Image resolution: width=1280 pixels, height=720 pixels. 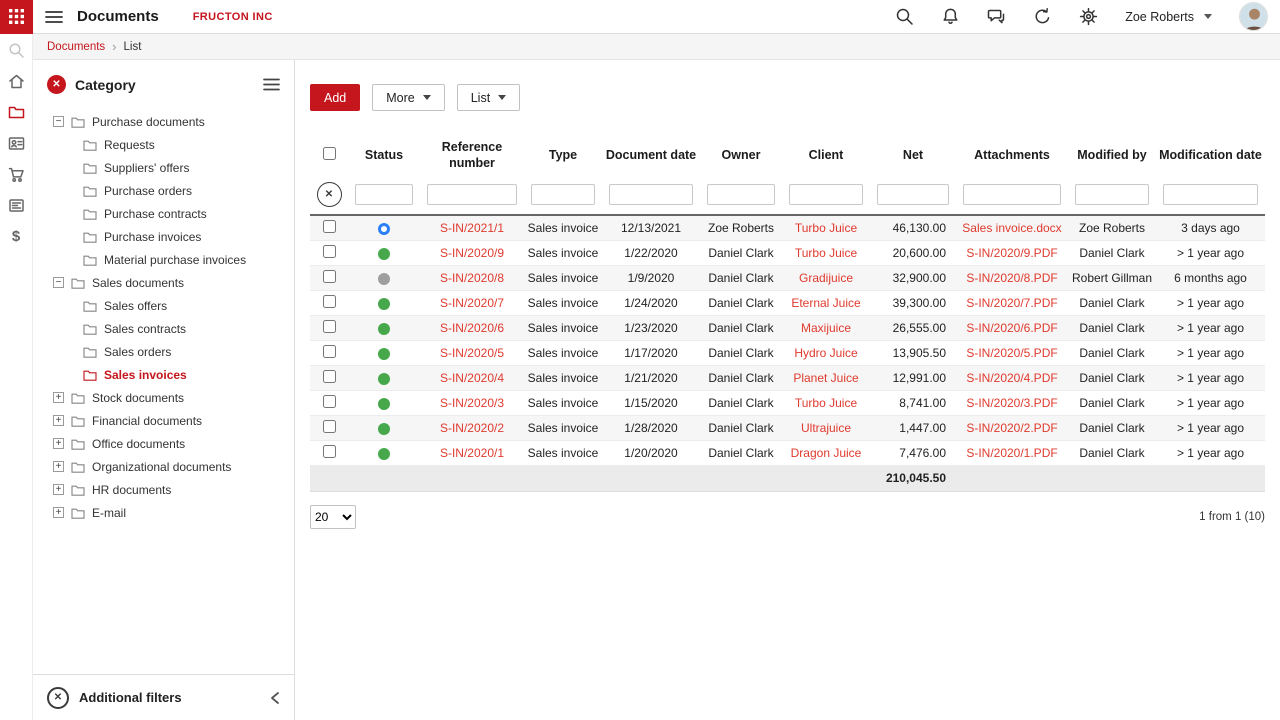 I want to click on reference-link: S-IN/2020/5, so click(x=472, y=353).